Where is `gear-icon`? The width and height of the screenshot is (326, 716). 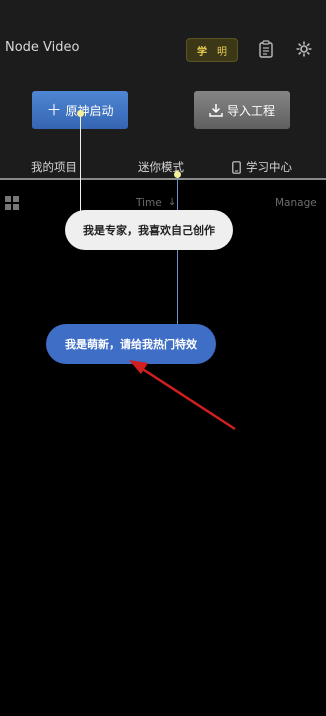 gear-icon is located at coordinates (304, 49).